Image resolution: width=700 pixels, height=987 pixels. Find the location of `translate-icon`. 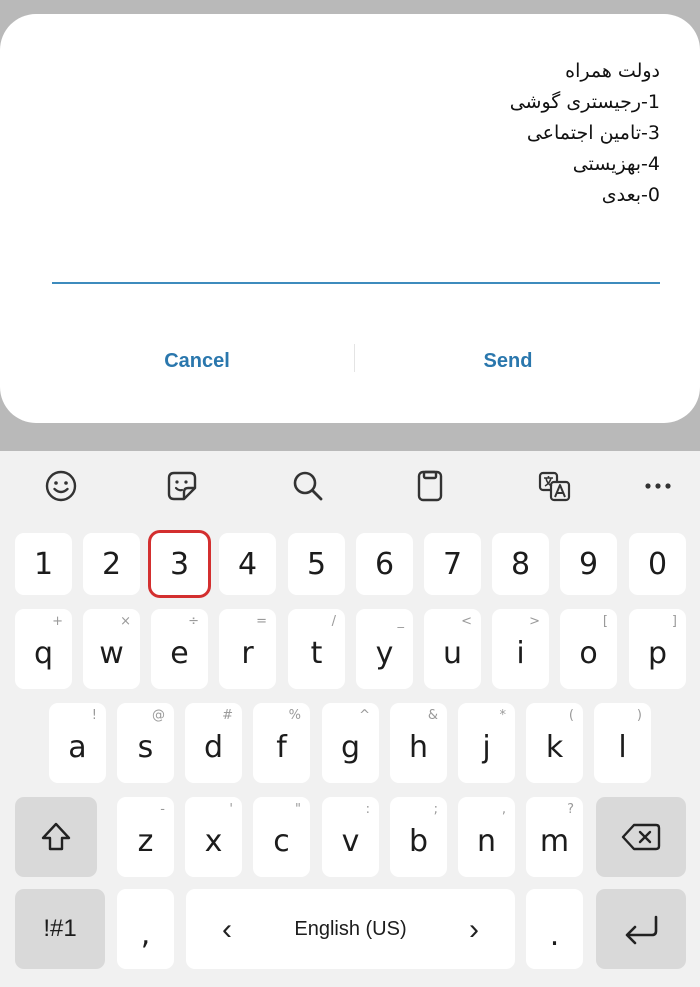

translate-icon is located at coordinates (555, 486).